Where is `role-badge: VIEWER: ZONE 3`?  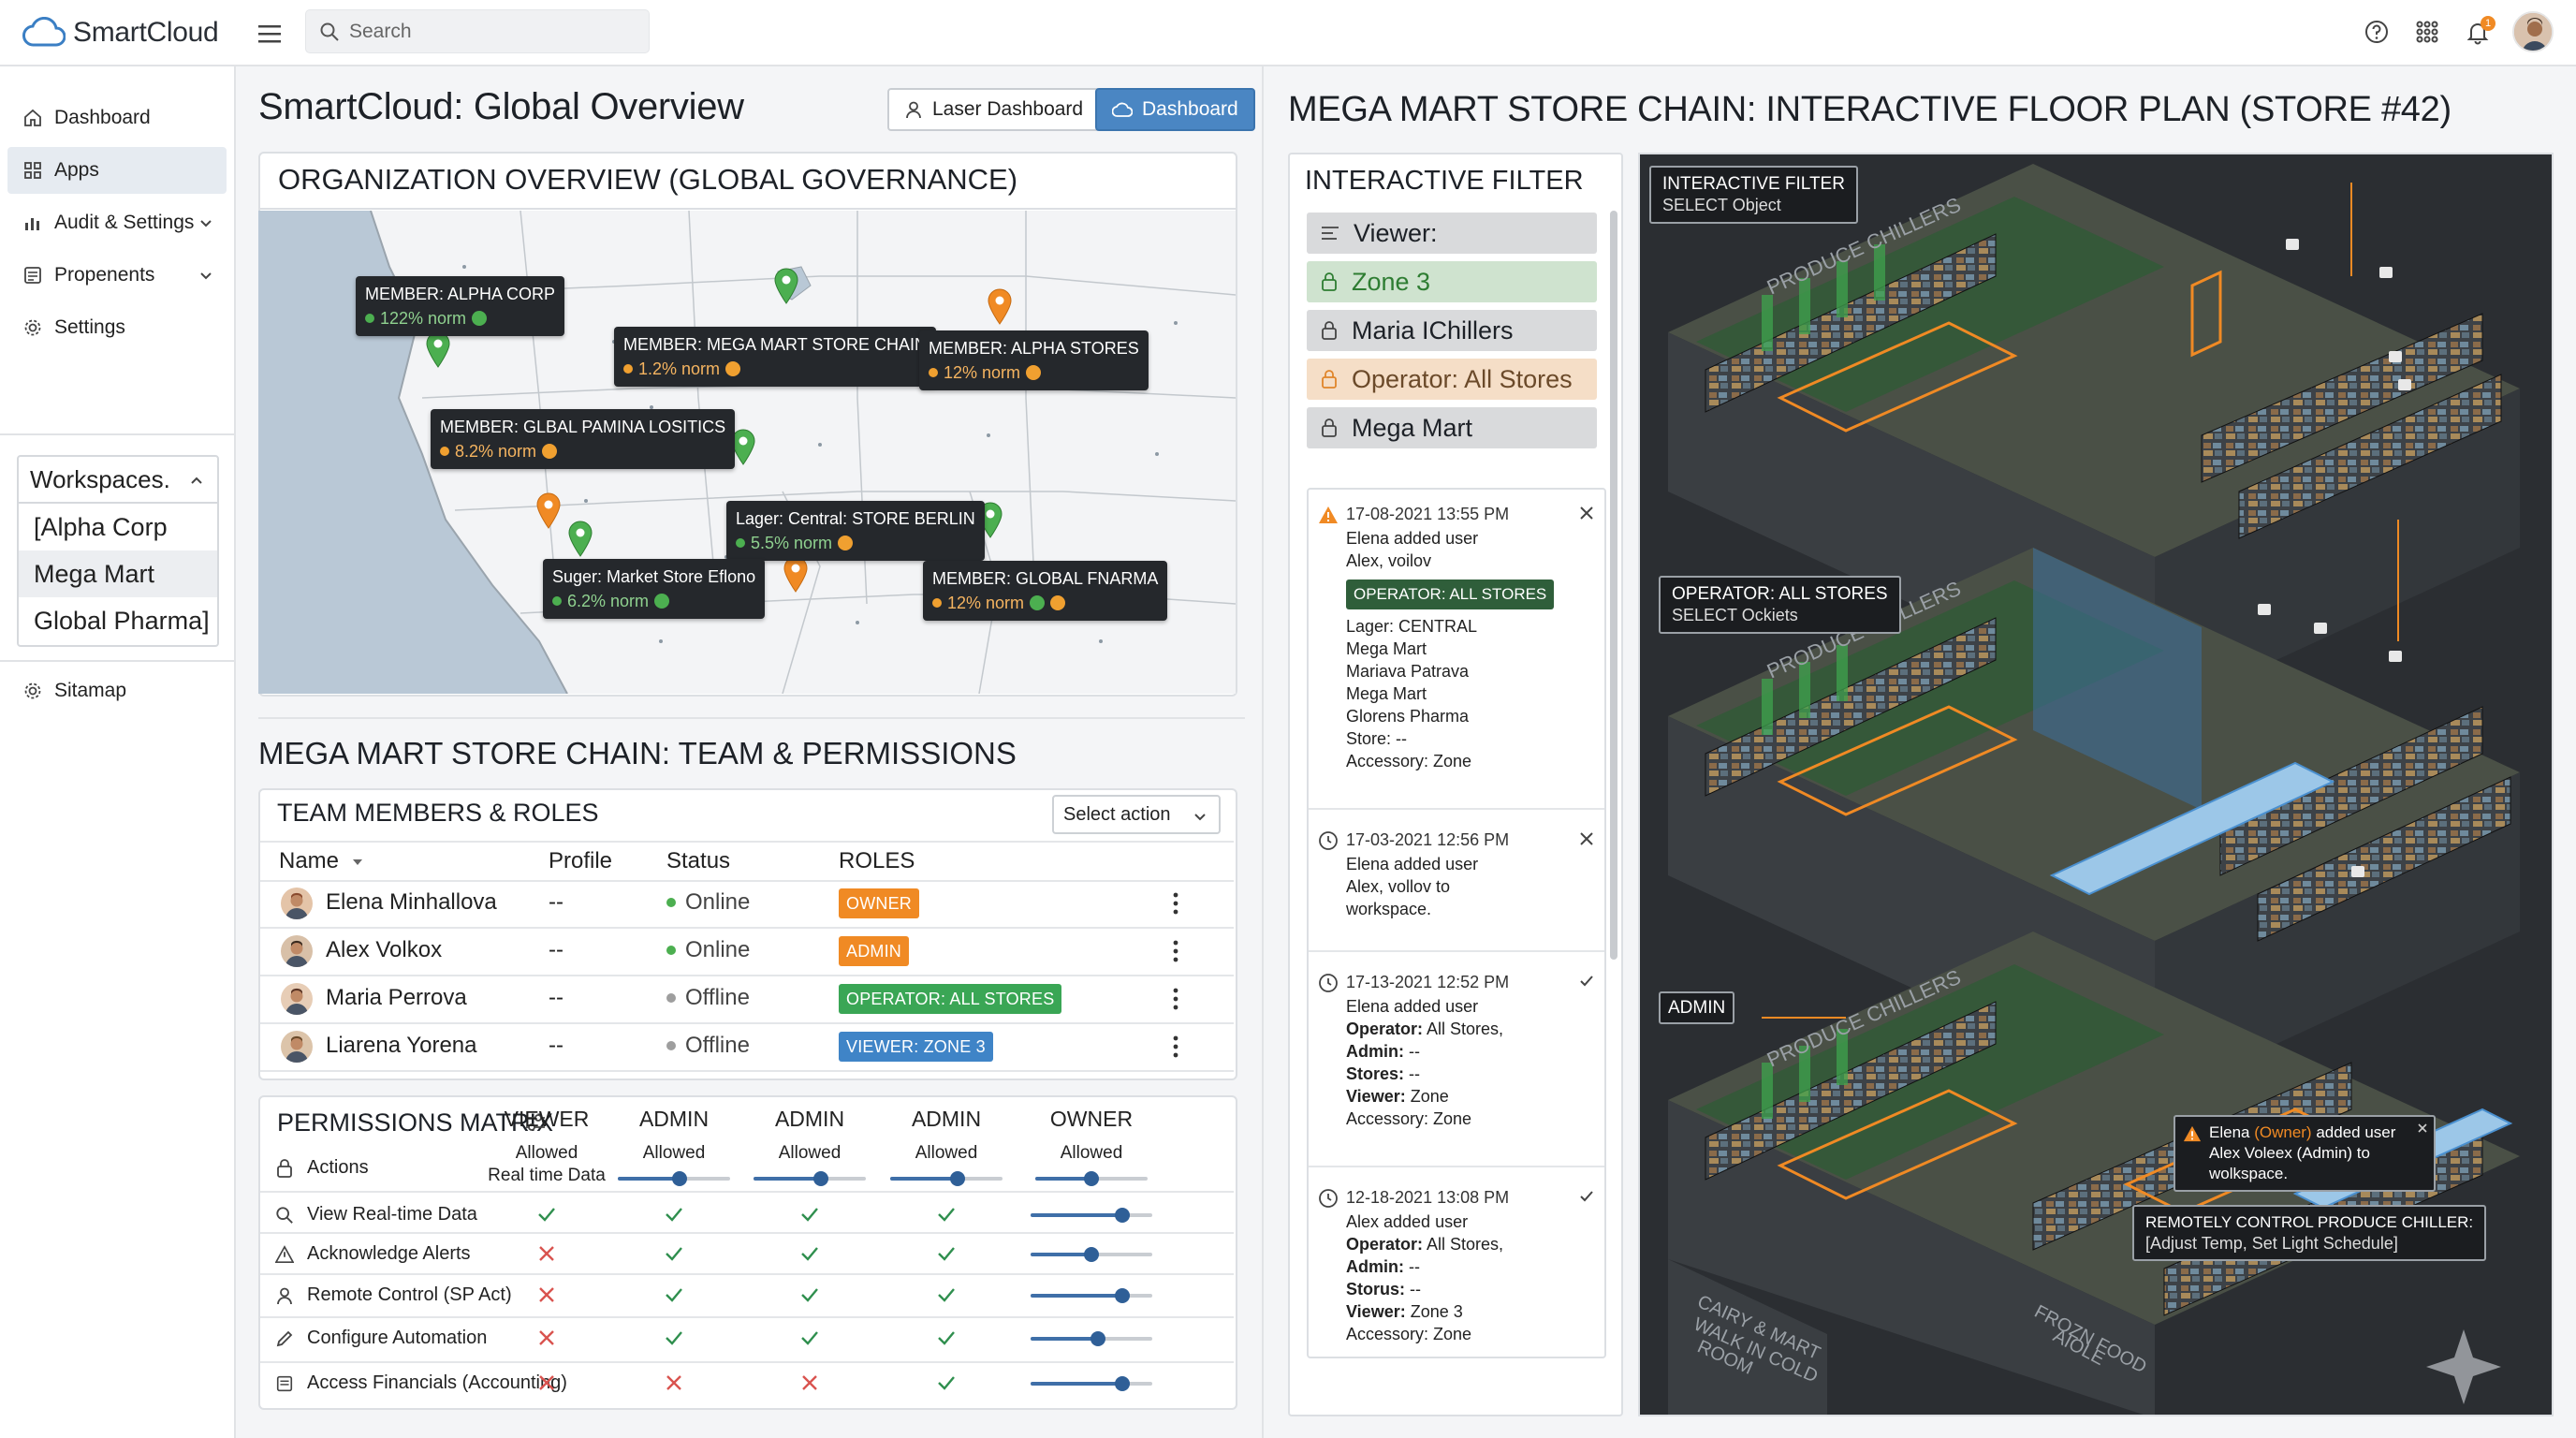
role-badge: VIEWER: ZONE 3 is located at coordinates (916, 1047).